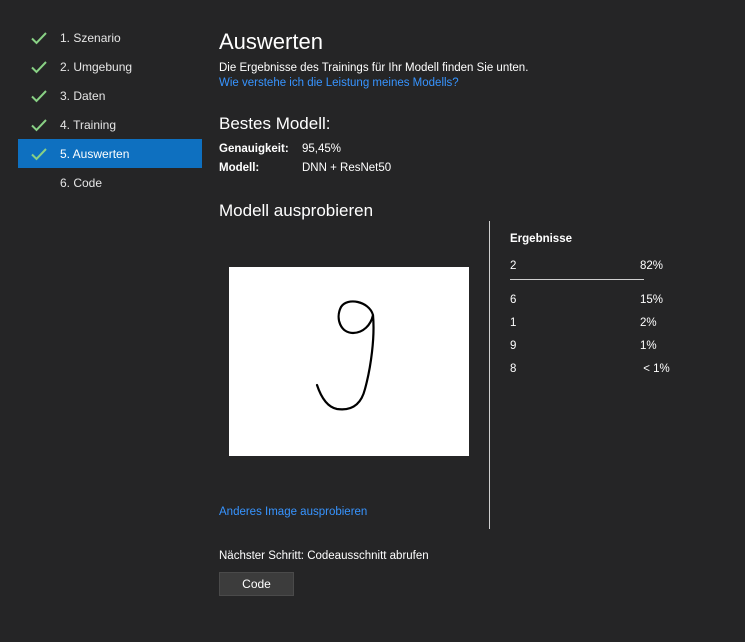 Image resolution: width=745 pixels, height=642 pixels. What do you see at coordinates (239, 168) in the screenshot?
I see `model-label: Modell:` at bounding box center [239, 168].